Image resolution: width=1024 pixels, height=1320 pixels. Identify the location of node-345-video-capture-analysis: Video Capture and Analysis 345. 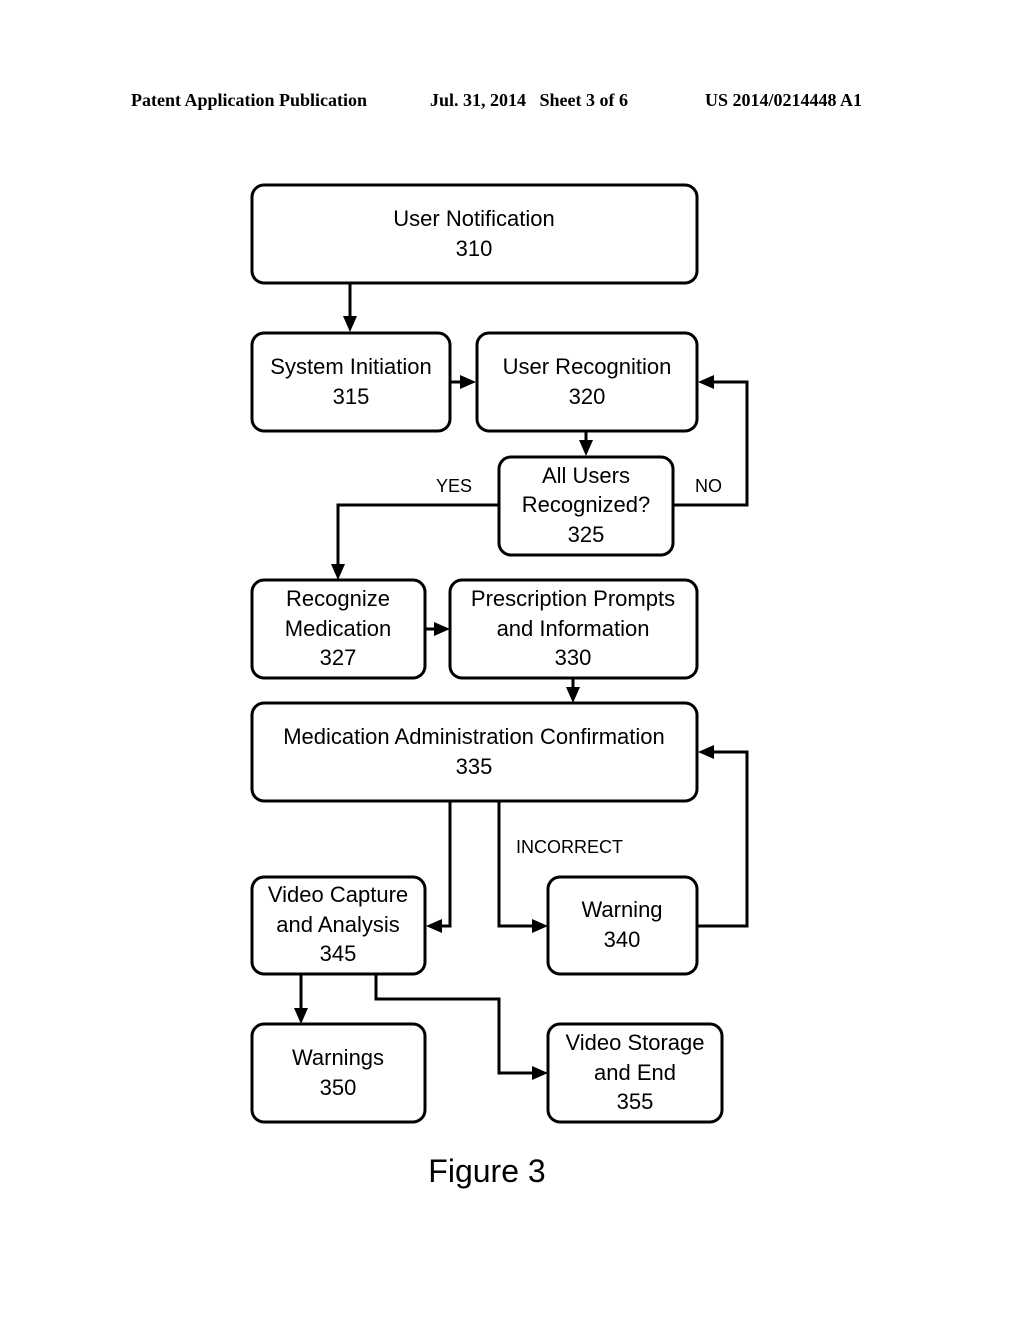
(338, 925).